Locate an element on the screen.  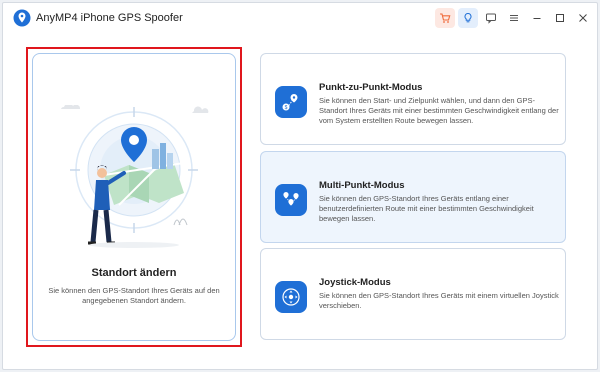
close-icon is located at coordinates (583, 18).